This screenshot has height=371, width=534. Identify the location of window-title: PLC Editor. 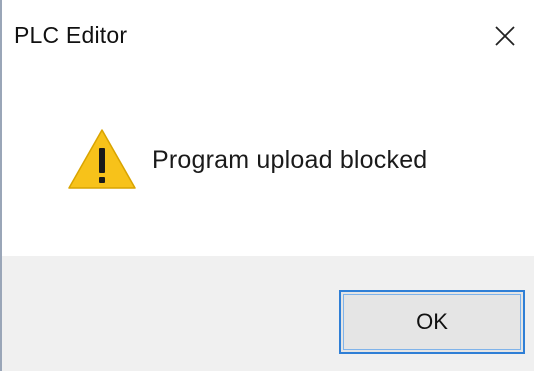
(71, 35).